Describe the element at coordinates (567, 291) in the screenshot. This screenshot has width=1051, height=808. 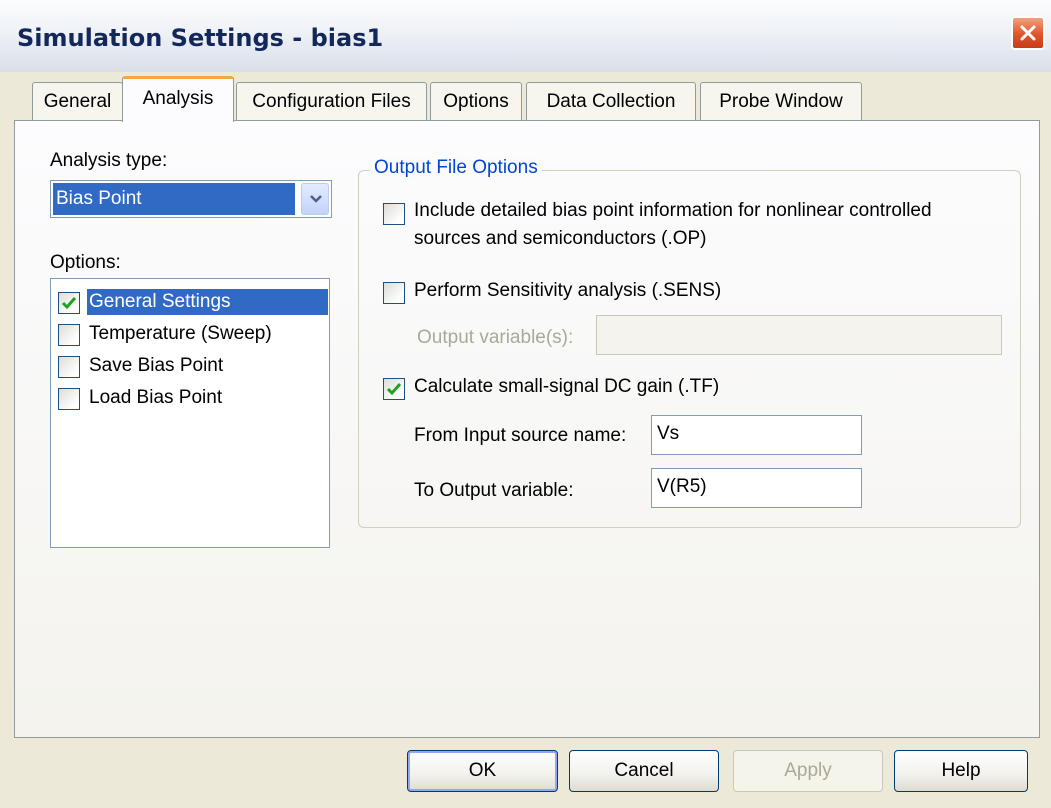
I see `sensitivity-label: Perform Sensitivity analysis (.SENS)` at that location.